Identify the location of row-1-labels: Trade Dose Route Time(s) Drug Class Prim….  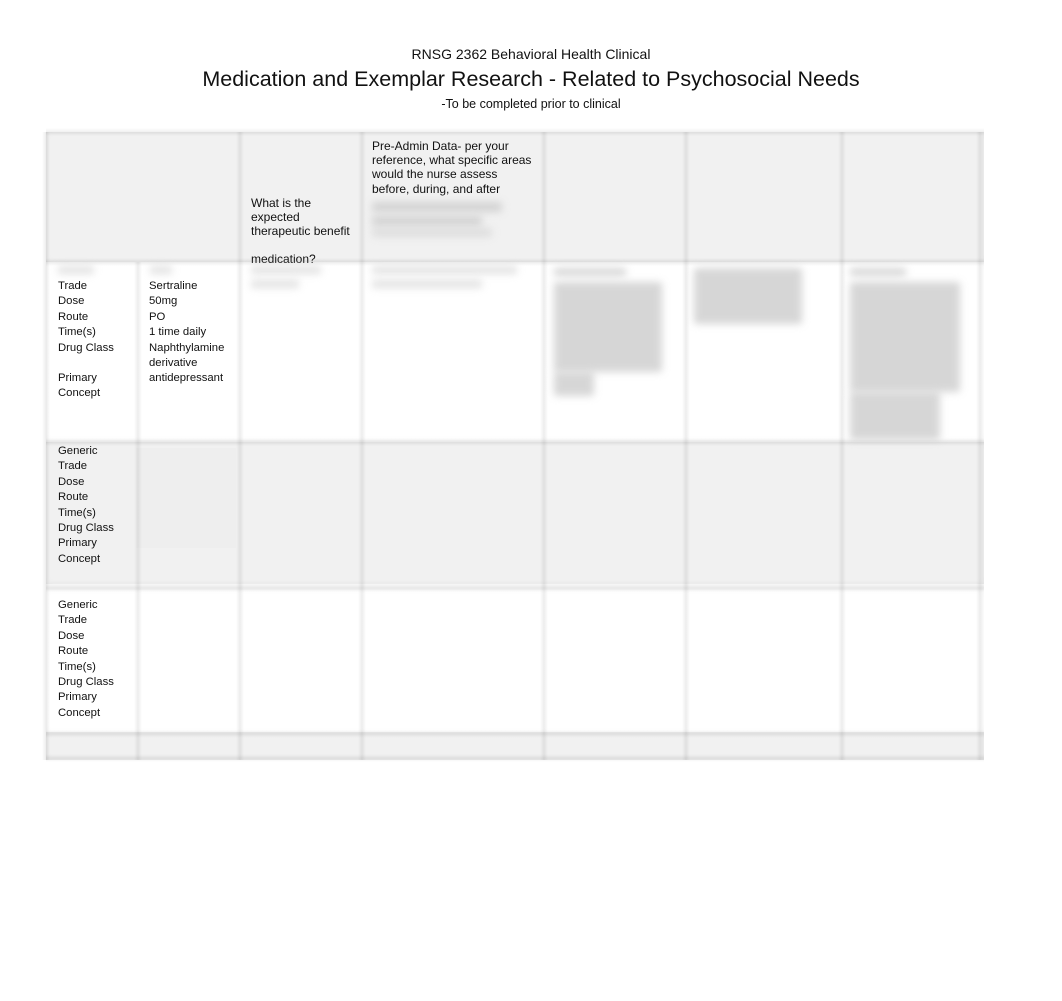
(86, 340).